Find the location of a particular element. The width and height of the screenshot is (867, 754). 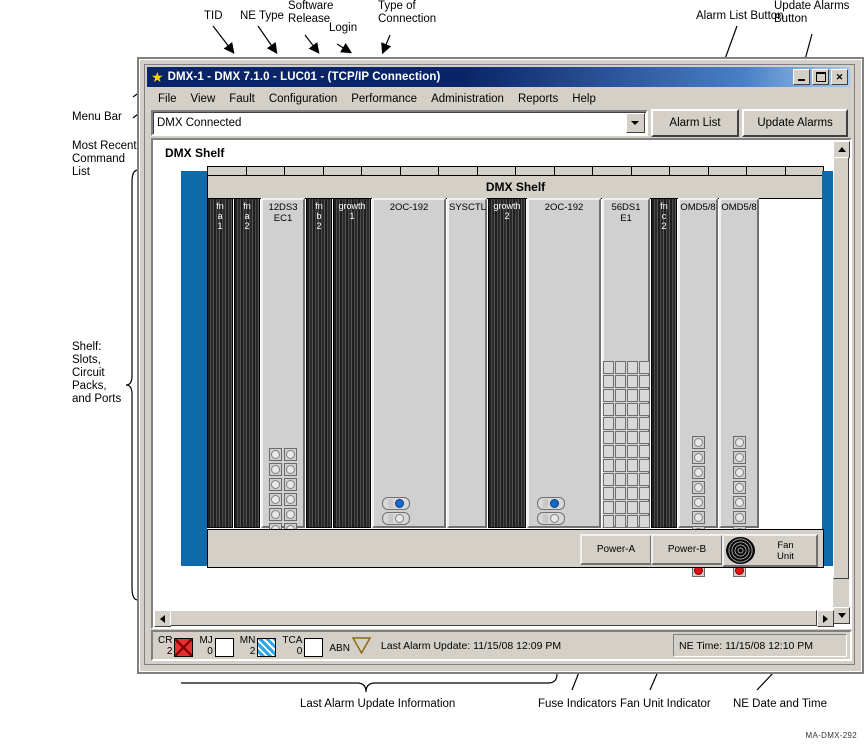

alarm-list-button: Alarm List is located at coordinates (695, 122).